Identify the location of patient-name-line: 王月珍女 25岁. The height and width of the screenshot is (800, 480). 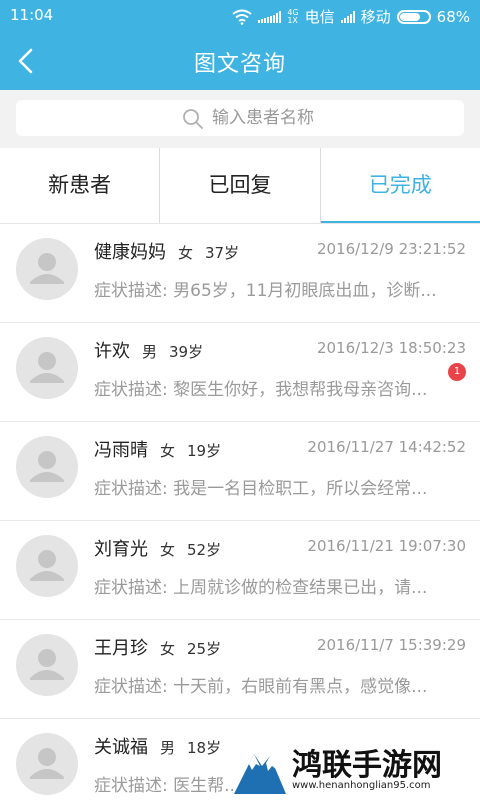
(157, 647).